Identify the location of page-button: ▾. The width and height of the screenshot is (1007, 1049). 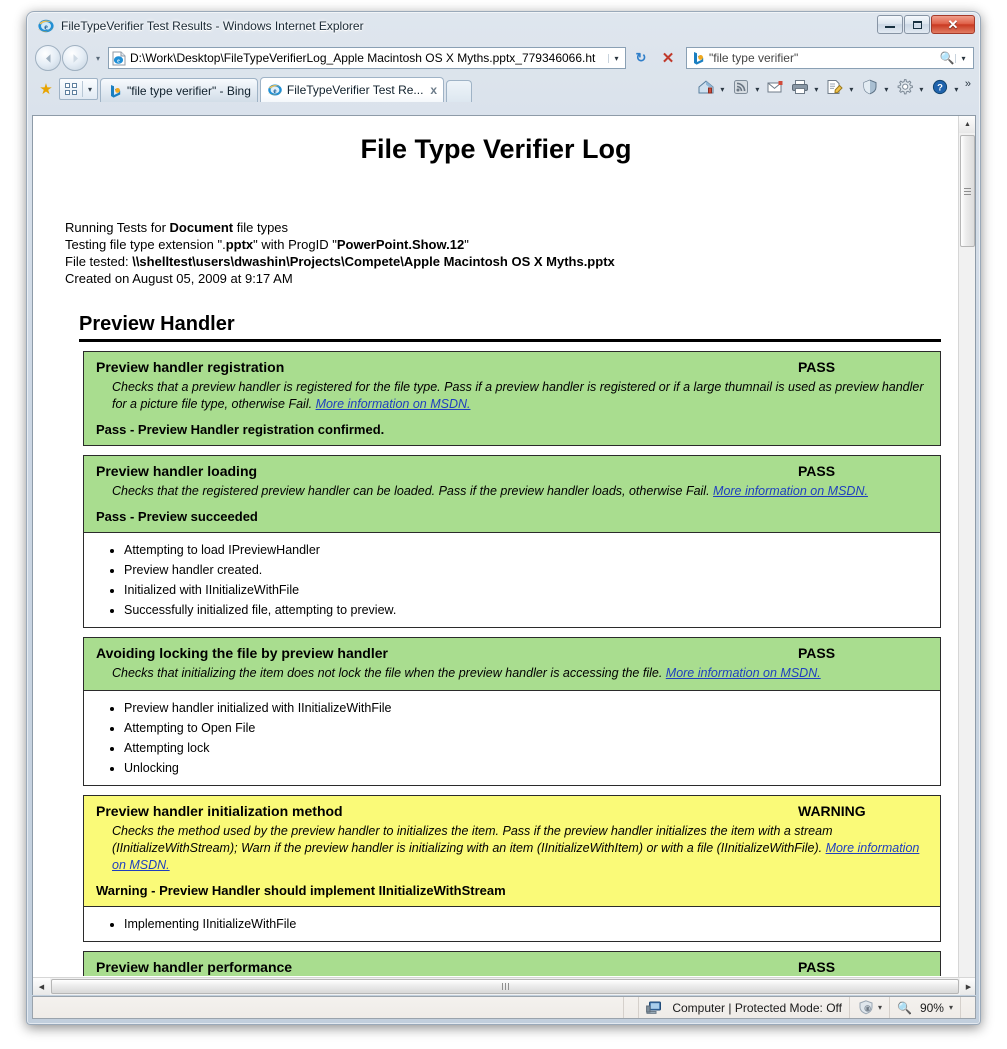
(840, 89).